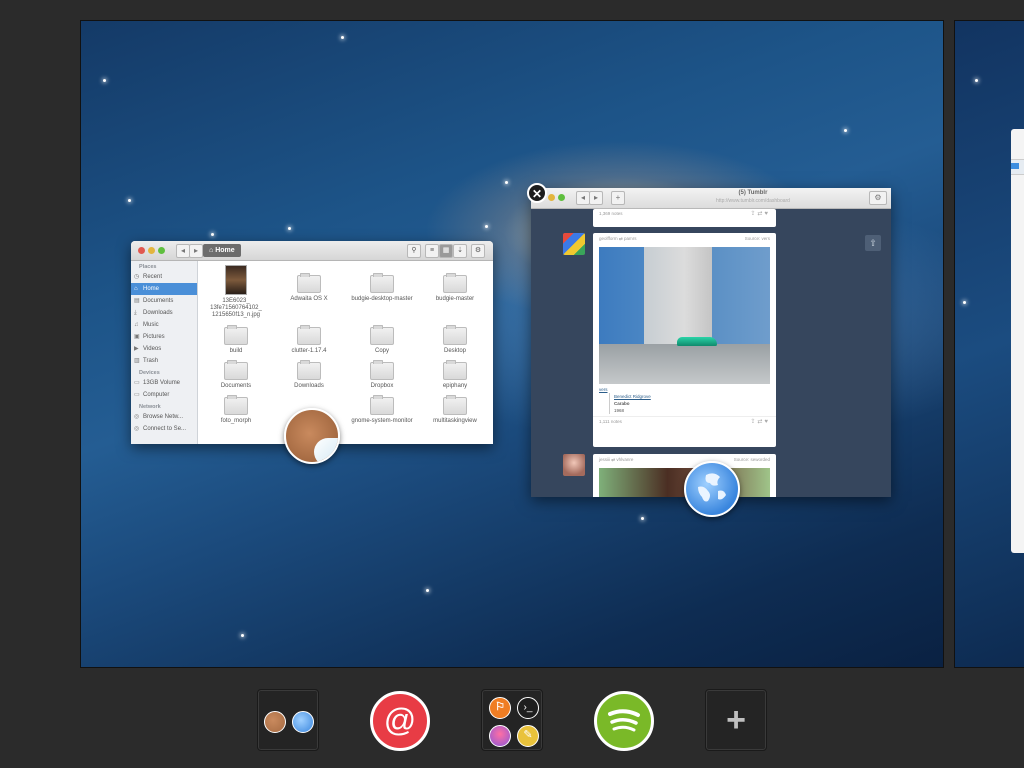  What do you see at coordinates (624, 459) in the screenshot?
I see `post-reblog-from: vhlvanre` at bounding box center [624, 459].